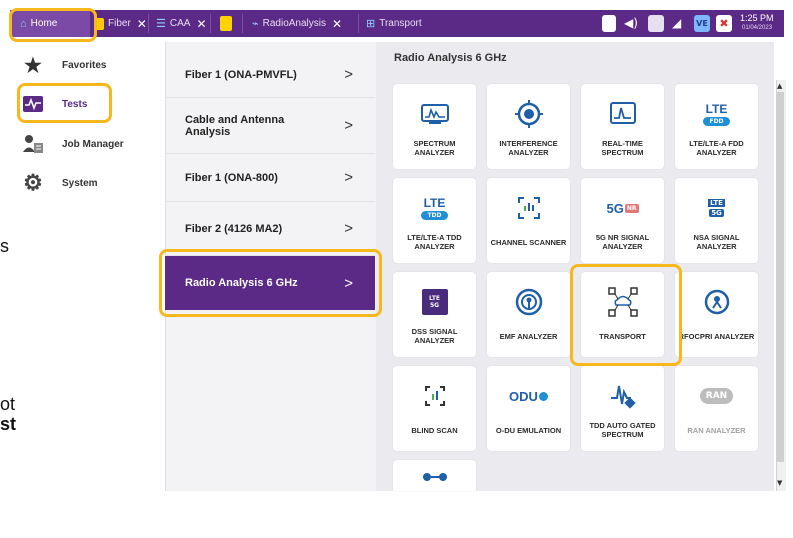  I want to click on category-label: Fiber 2 (4126 MA2), so click(234, 228).